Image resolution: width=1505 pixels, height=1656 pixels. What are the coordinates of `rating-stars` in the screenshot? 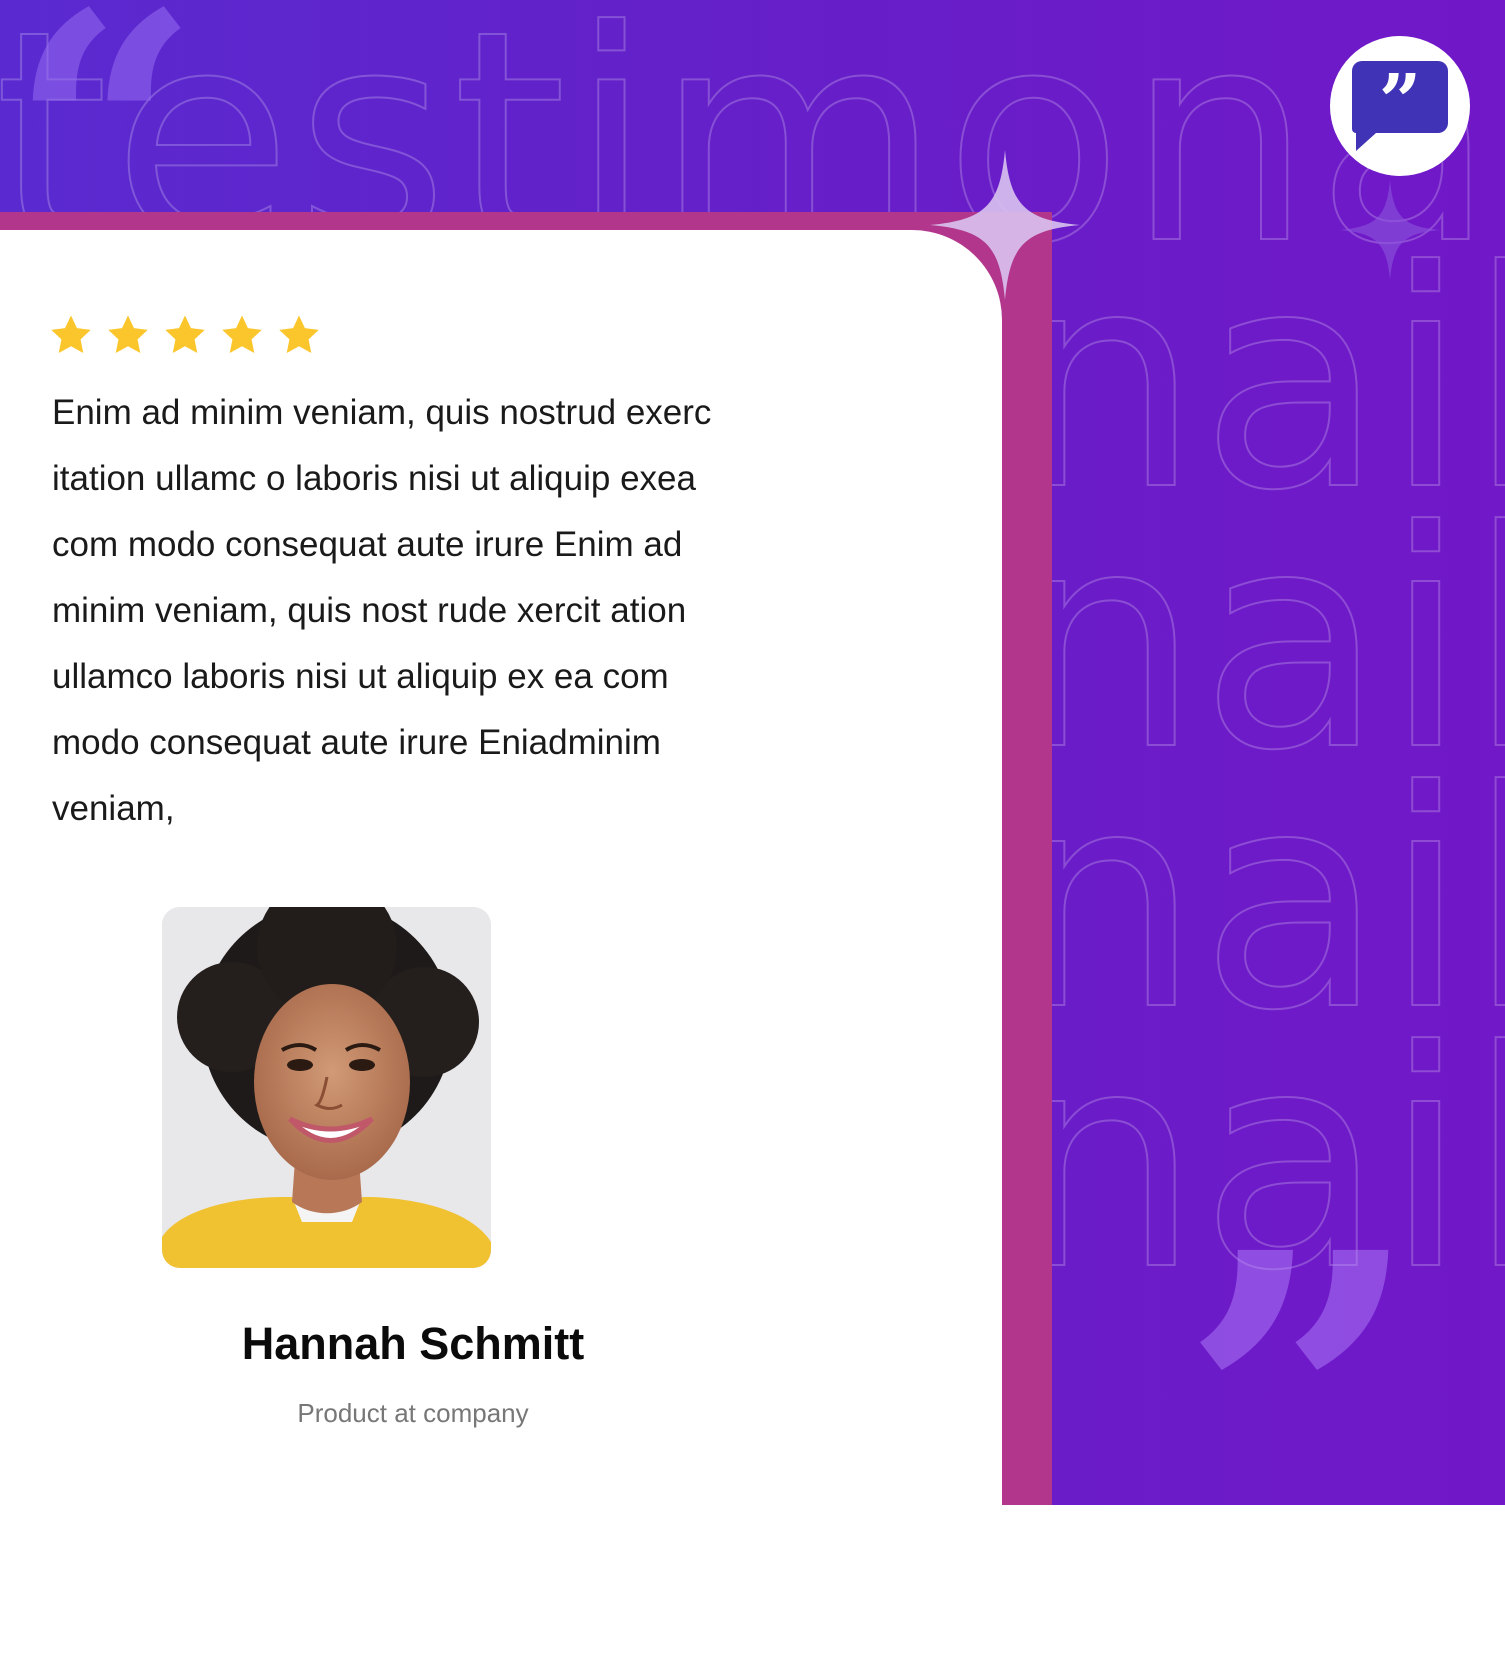 It's located at (185, 335).